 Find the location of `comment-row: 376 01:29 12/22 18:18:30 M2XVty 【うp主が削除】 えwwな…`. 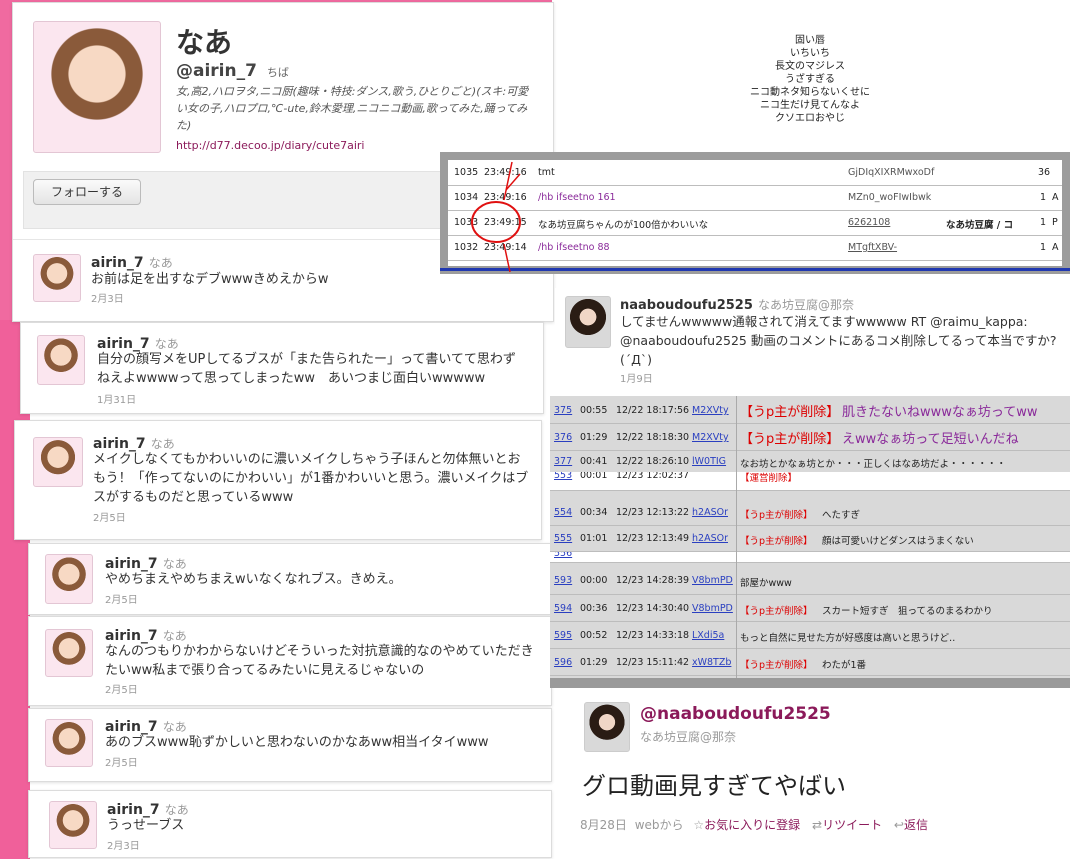

comment-row: 376 01:29 12/22 18:18:30 M2XVty 【うp主が削除】 えwwな… is located at coordinates (810, 437).